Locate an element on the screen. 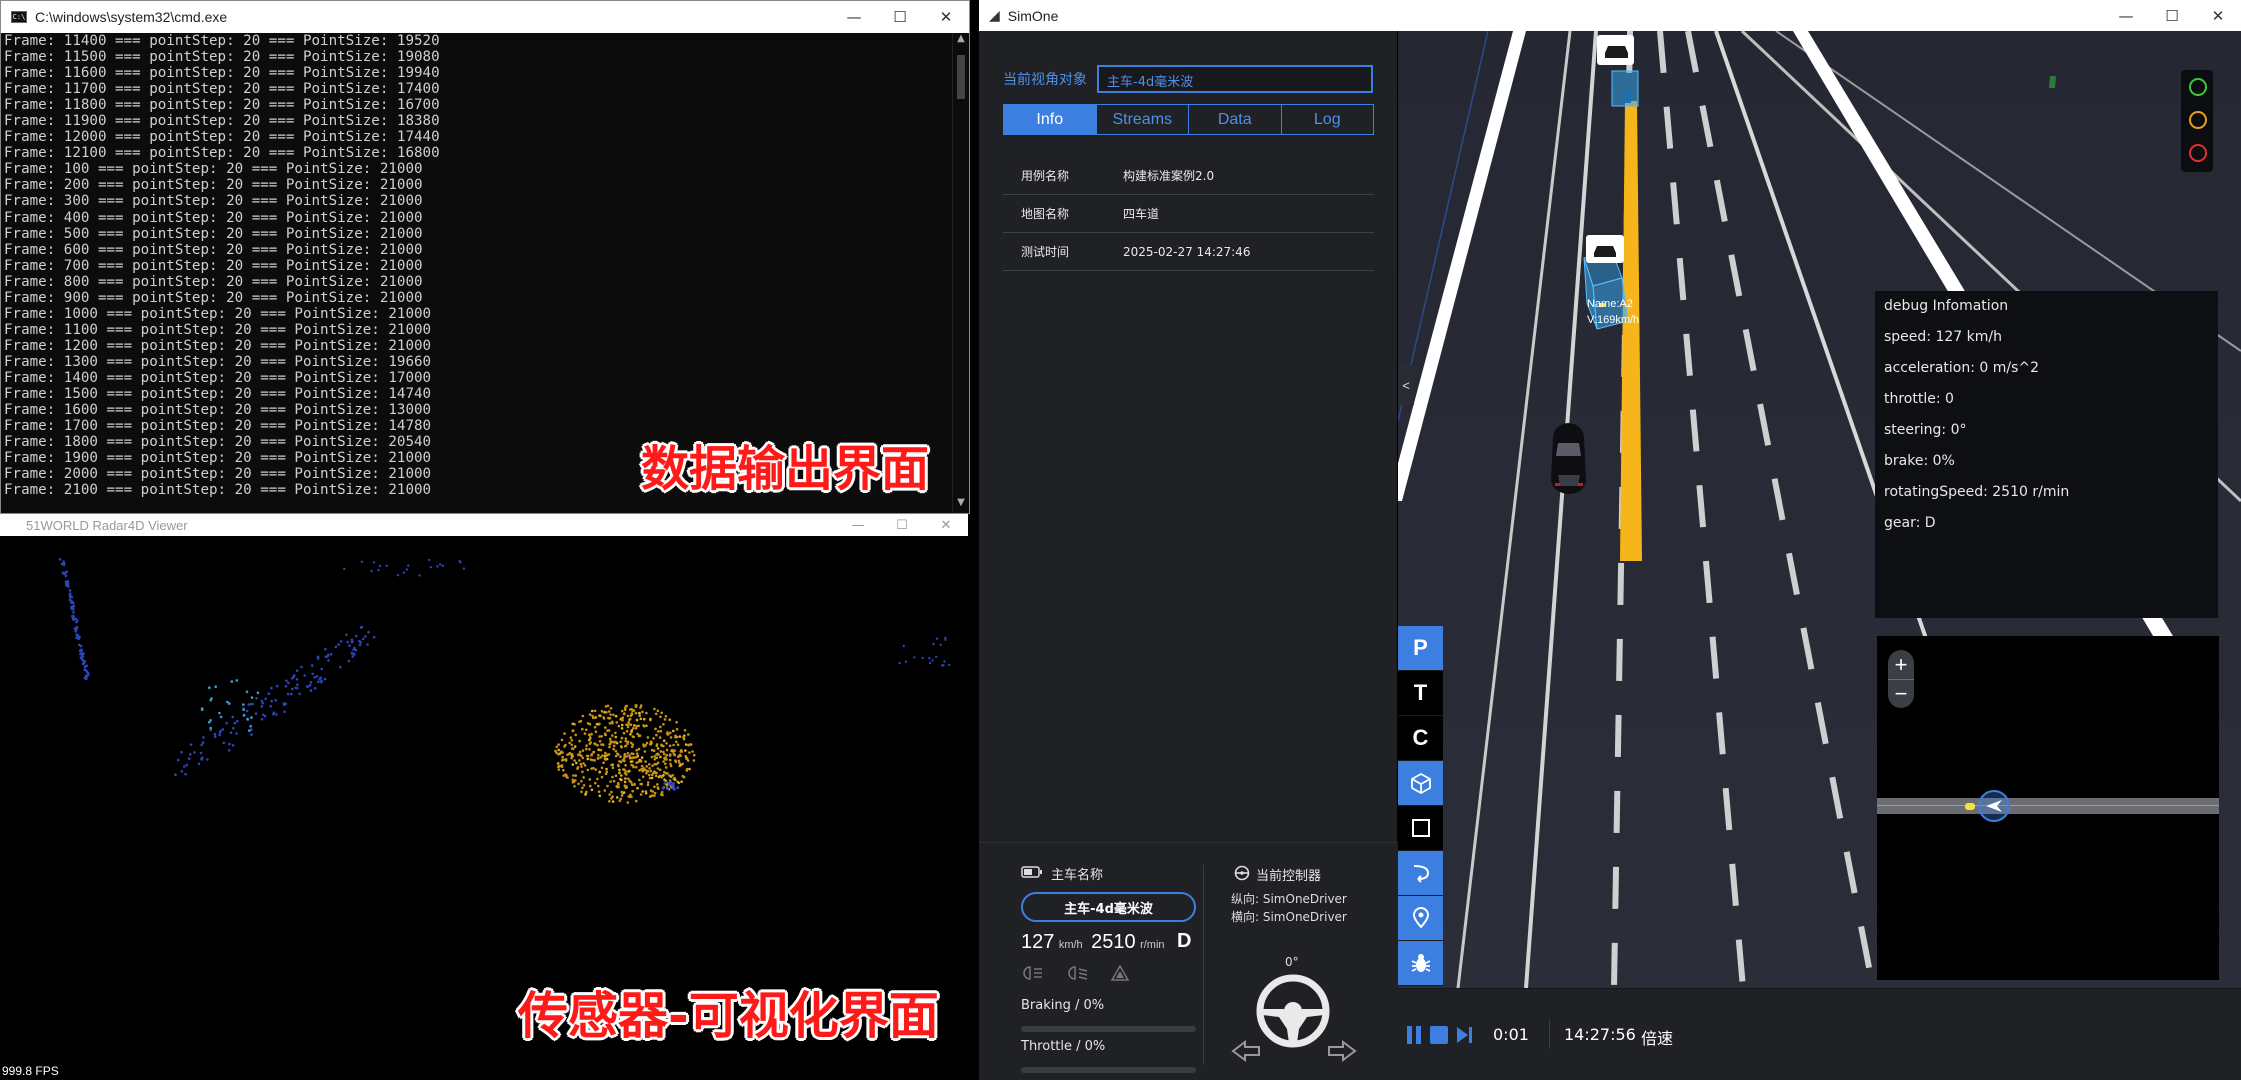  collapse-panel-button: < is located at coordinates (1406, 385).